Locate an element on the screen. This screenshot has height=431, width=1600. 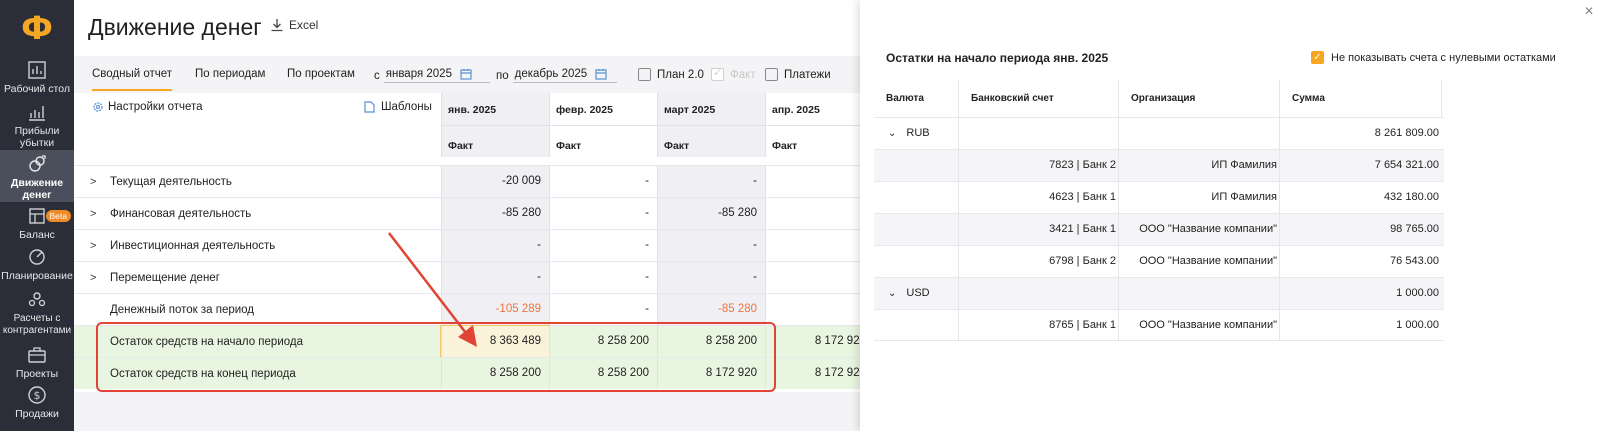
month-label: март 2025 is located at coordinates (690, 110).